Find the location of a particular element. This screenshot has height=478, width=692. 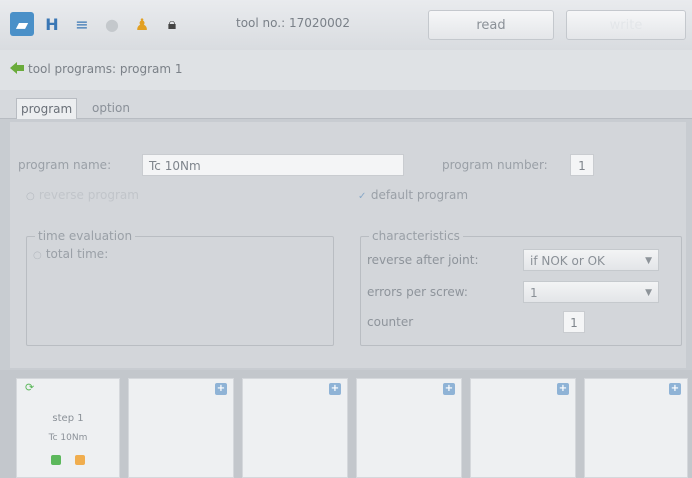

program-name-label: program name: is located at coordinates (65, 165).